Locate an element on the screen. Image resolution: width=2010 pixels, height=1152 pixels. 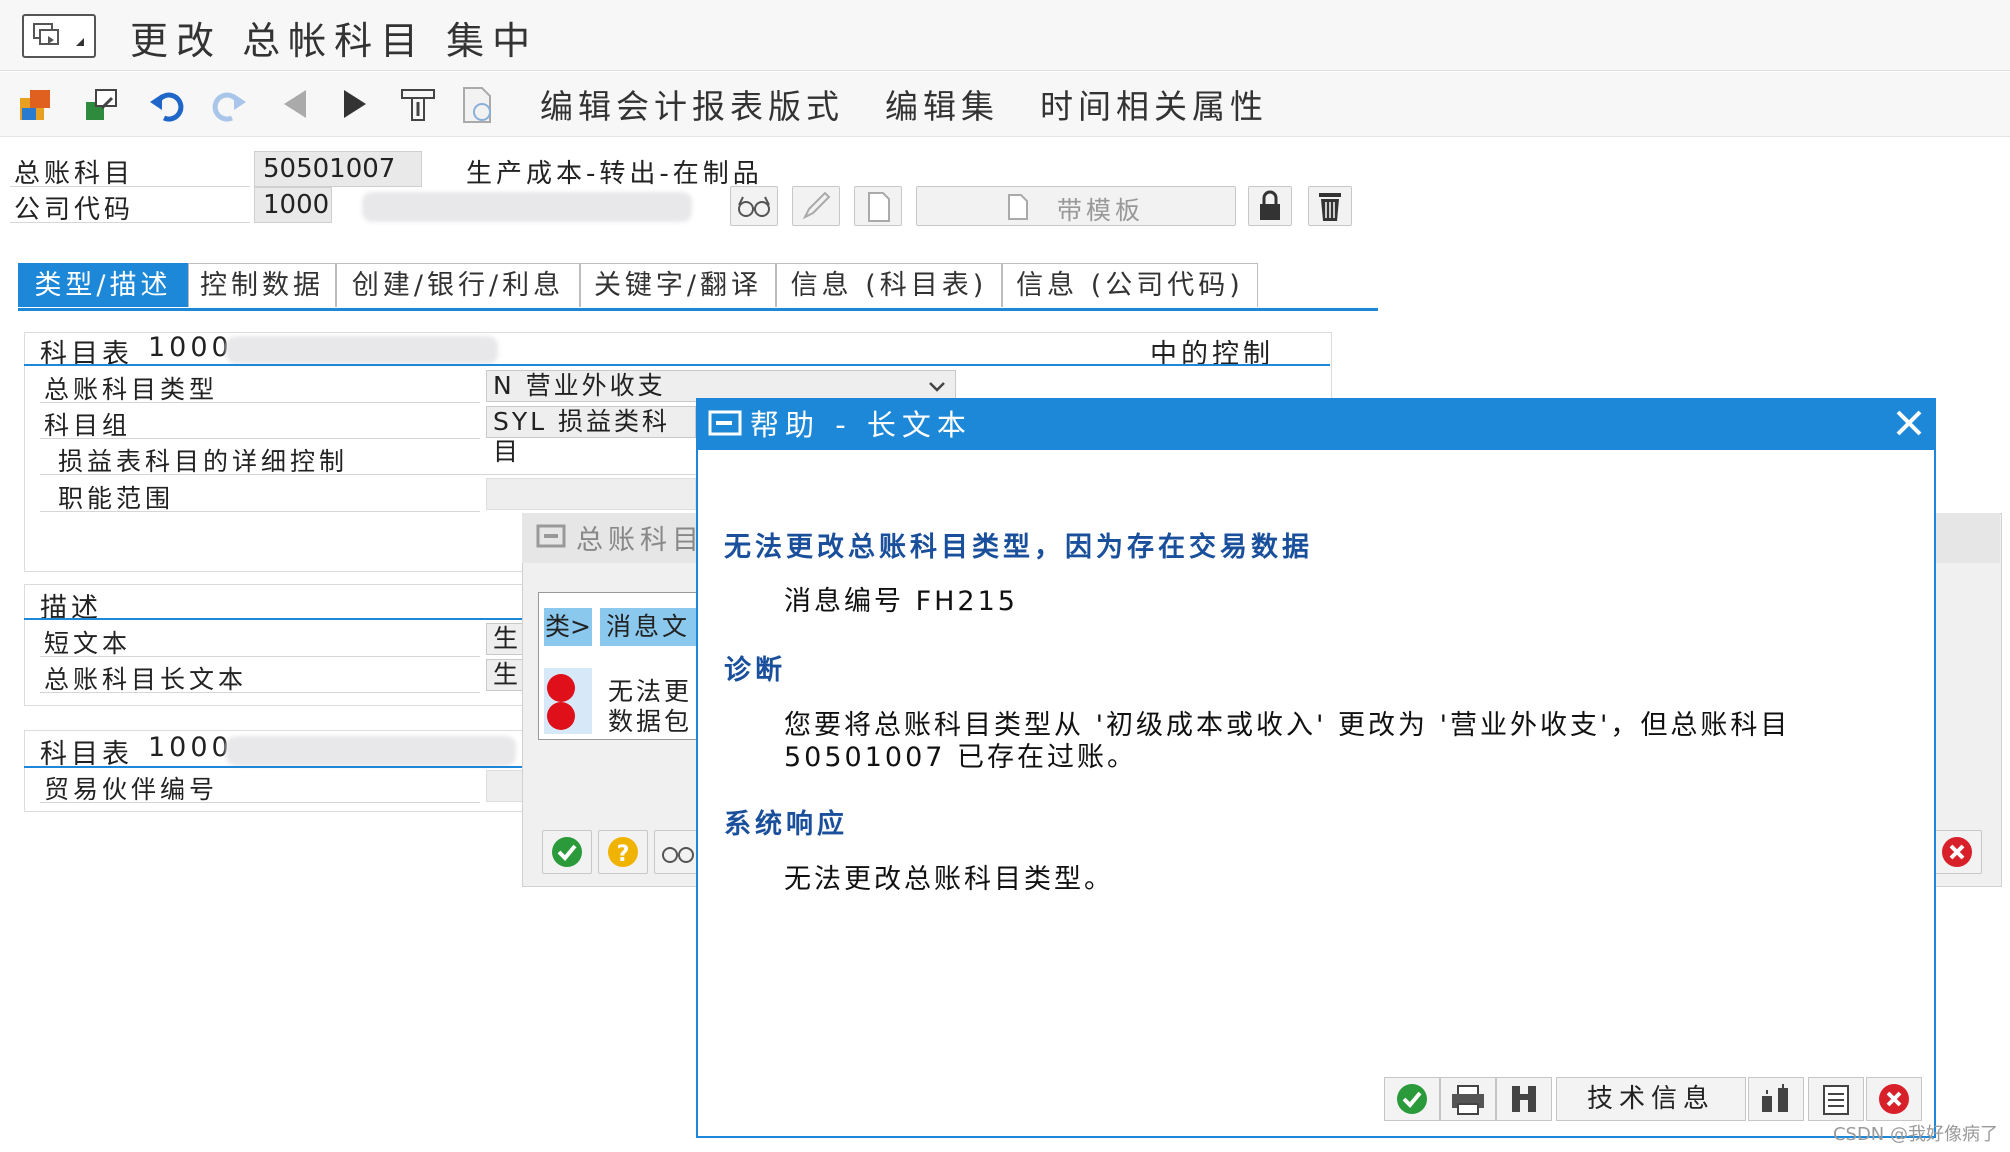
help-button: ? is located at coordinates (623, 852).